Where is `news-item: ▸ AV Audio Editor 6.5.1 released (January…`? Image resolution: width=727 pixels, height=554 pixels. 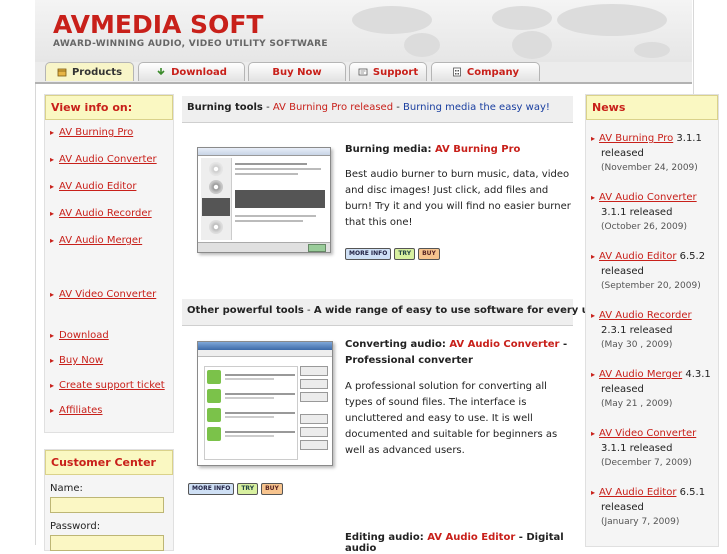 news-item: ▸ AV Audio Editor 6.5.1 released (January… is located at coordinates (654, 507).